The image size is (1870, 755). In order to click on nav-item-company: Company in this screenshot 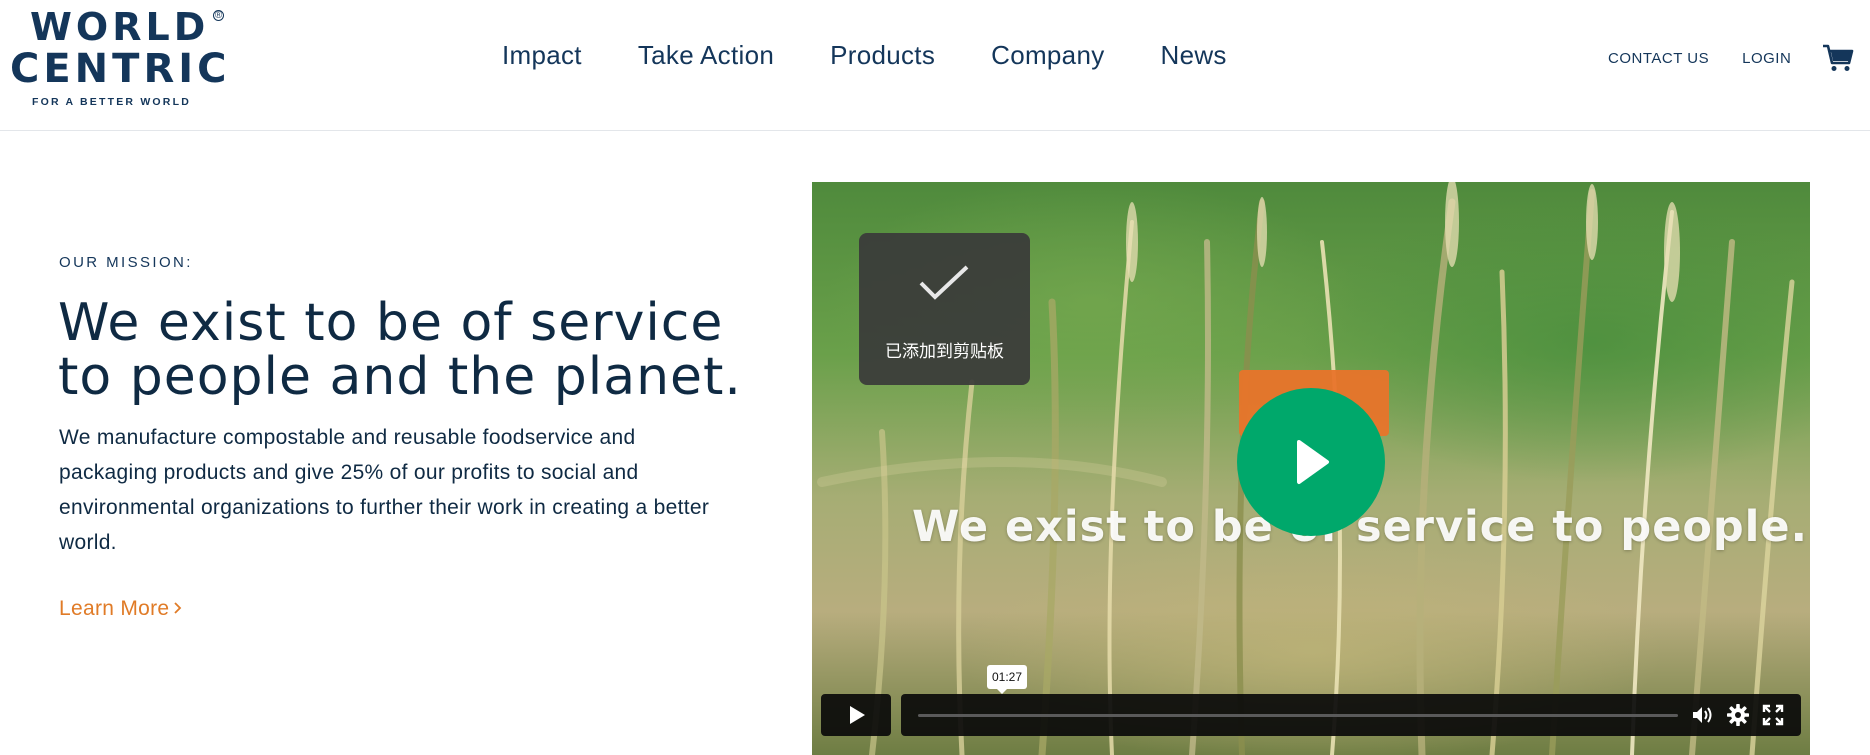, I will do `click(1047, 55)`.